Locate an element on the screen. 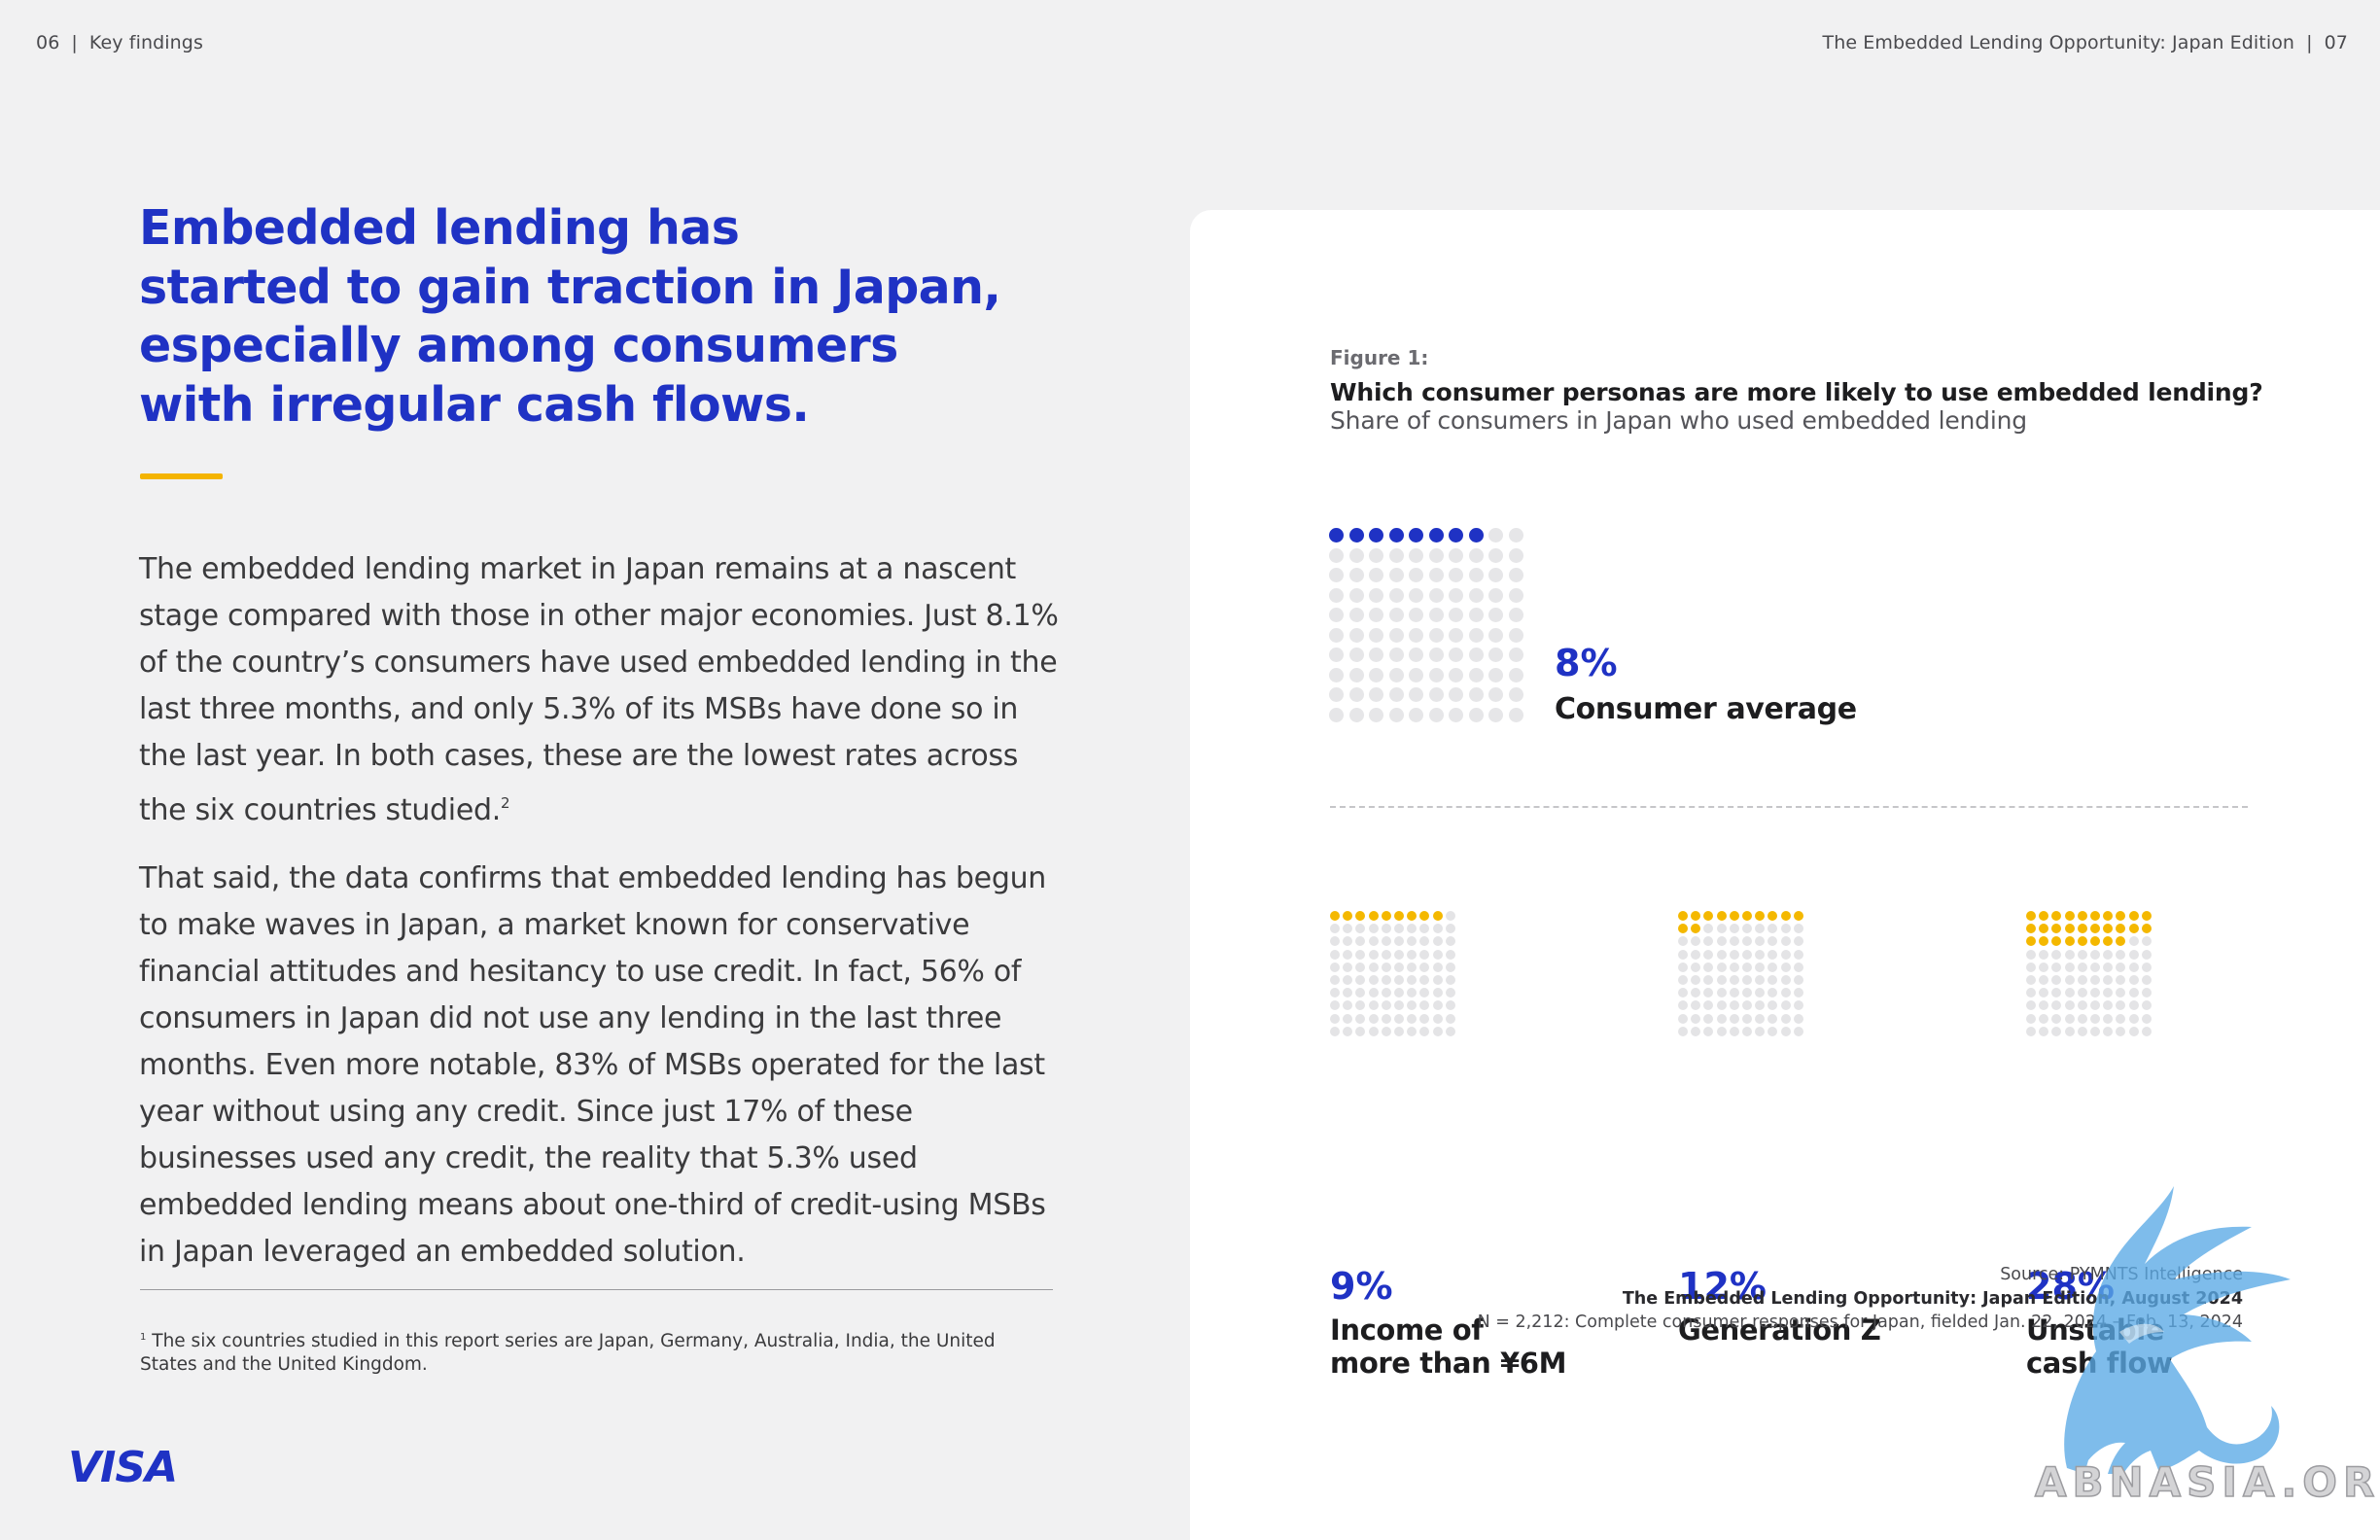 This screenshot has height=1540, width=2380. headline-line: started to gain traction in Japan, is located at coordinates (570, 287).